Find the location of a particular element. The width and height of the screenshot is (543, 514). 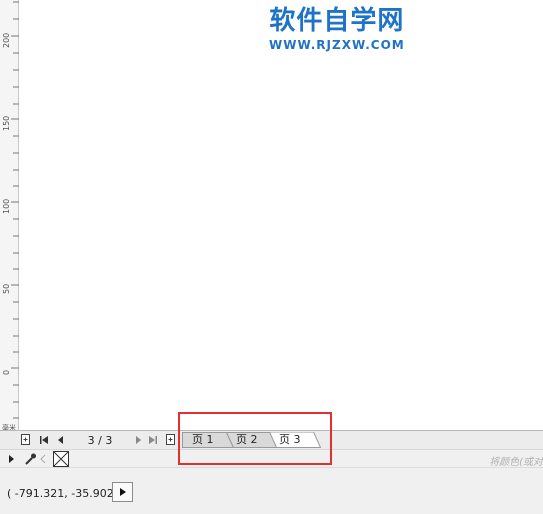

vertical-ruler: 200 150 100 50 0 毫米 is located at coordinates (9, 216).